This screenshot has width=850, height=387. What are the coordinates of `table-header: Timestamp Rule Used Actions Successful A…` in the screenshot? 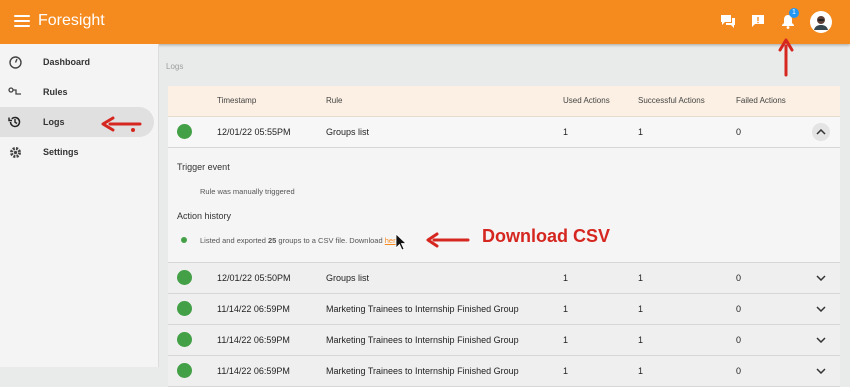 It's located at (504, 101).